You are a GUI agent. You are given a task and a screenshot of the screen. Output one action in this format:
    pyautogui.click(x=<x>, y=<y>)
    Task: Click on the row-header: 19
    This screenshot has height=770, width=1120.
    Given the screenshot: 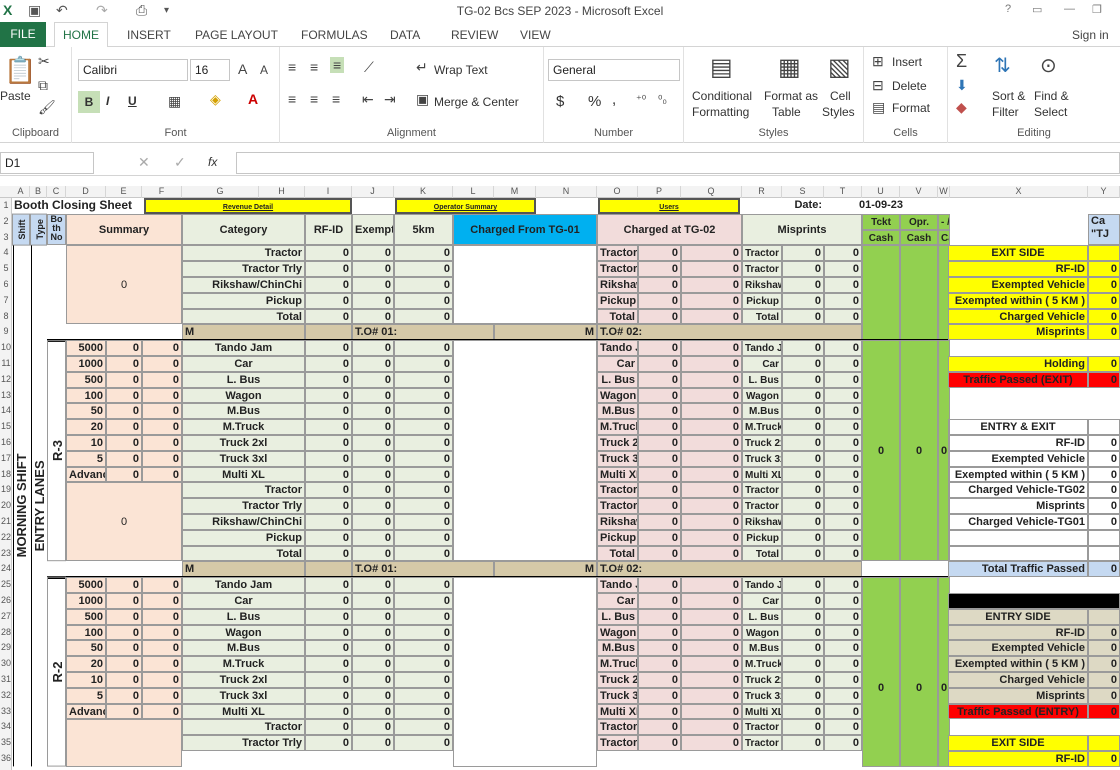 What is the action you would take?
    pyautogui.click(x=6, y=490)
    